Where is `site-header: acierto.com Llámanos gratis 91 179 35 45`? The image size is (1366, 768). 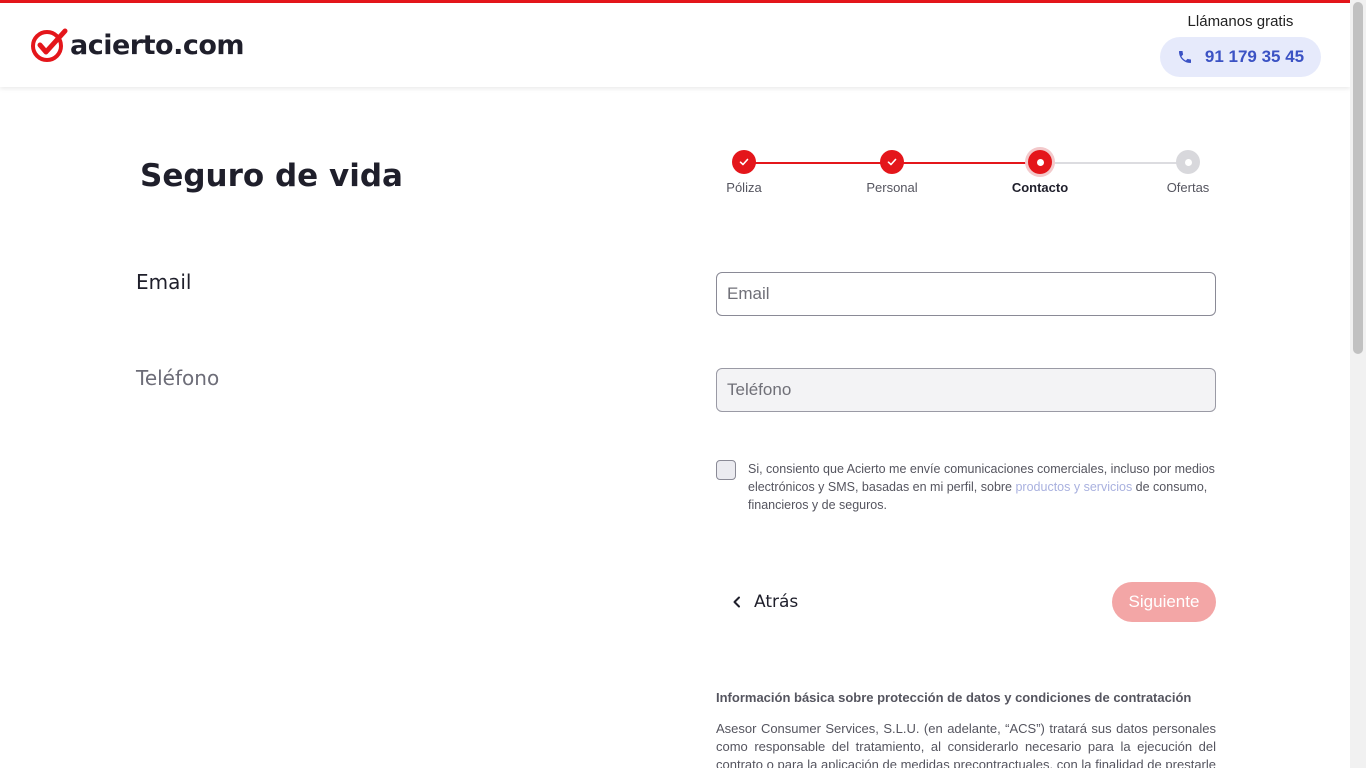 site-header: acierto.com Llámanos gratis 91 179 35 45 is located at coordinates (675, 45).